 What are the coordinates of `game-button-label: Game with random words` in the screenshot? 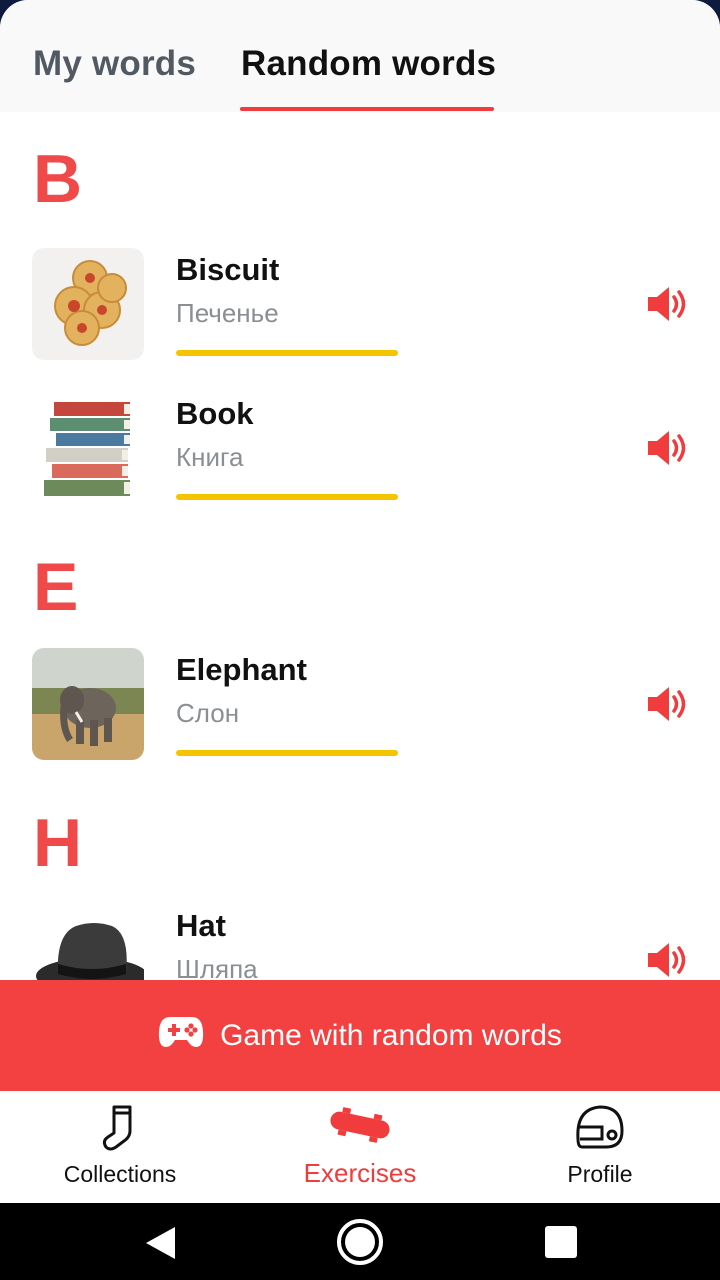 It's located at (391, 1035).